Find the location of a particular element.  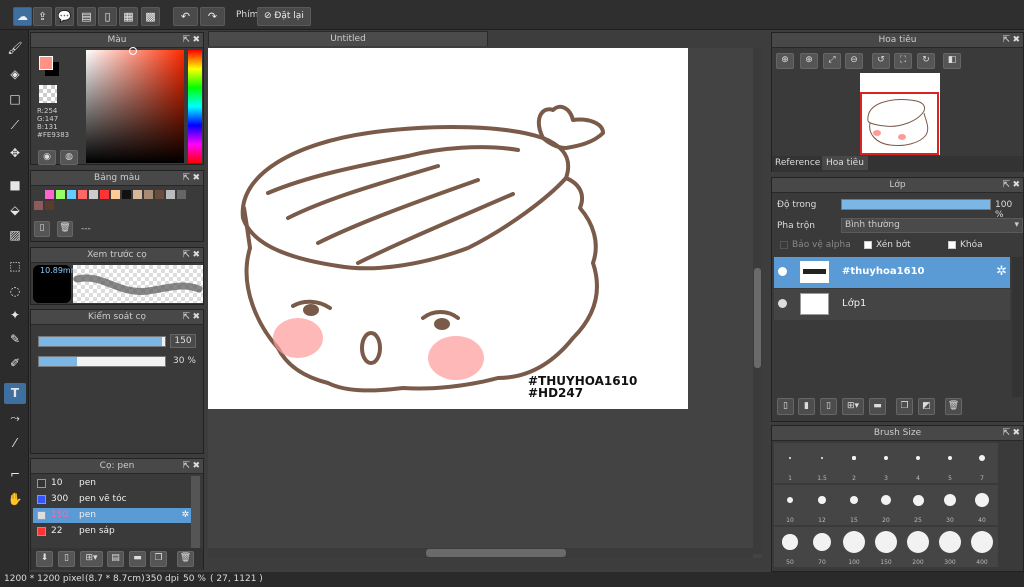

brush-size-preset: 2 is located at coordinates (854, 463).